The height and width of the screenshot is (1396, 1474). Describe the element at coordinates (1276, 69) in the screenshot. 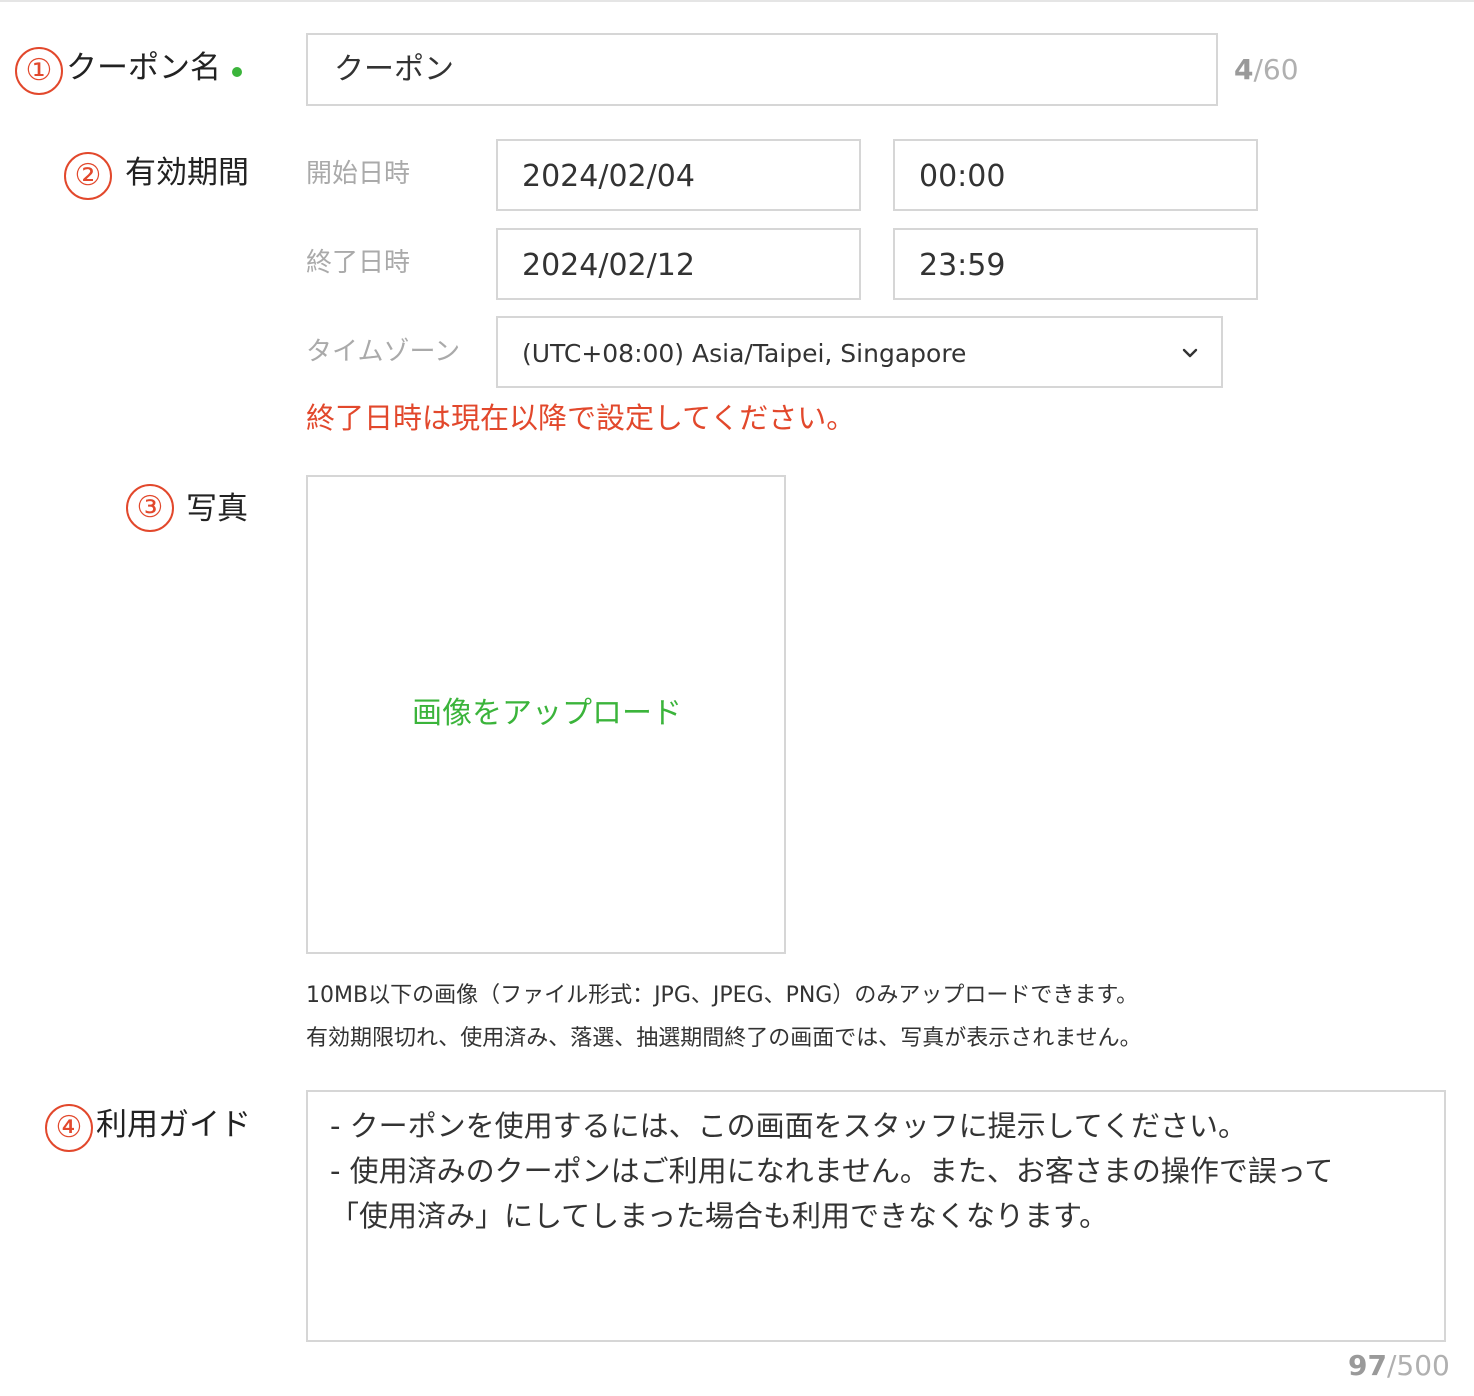

I see `coupon-name-max: /60` at that location.